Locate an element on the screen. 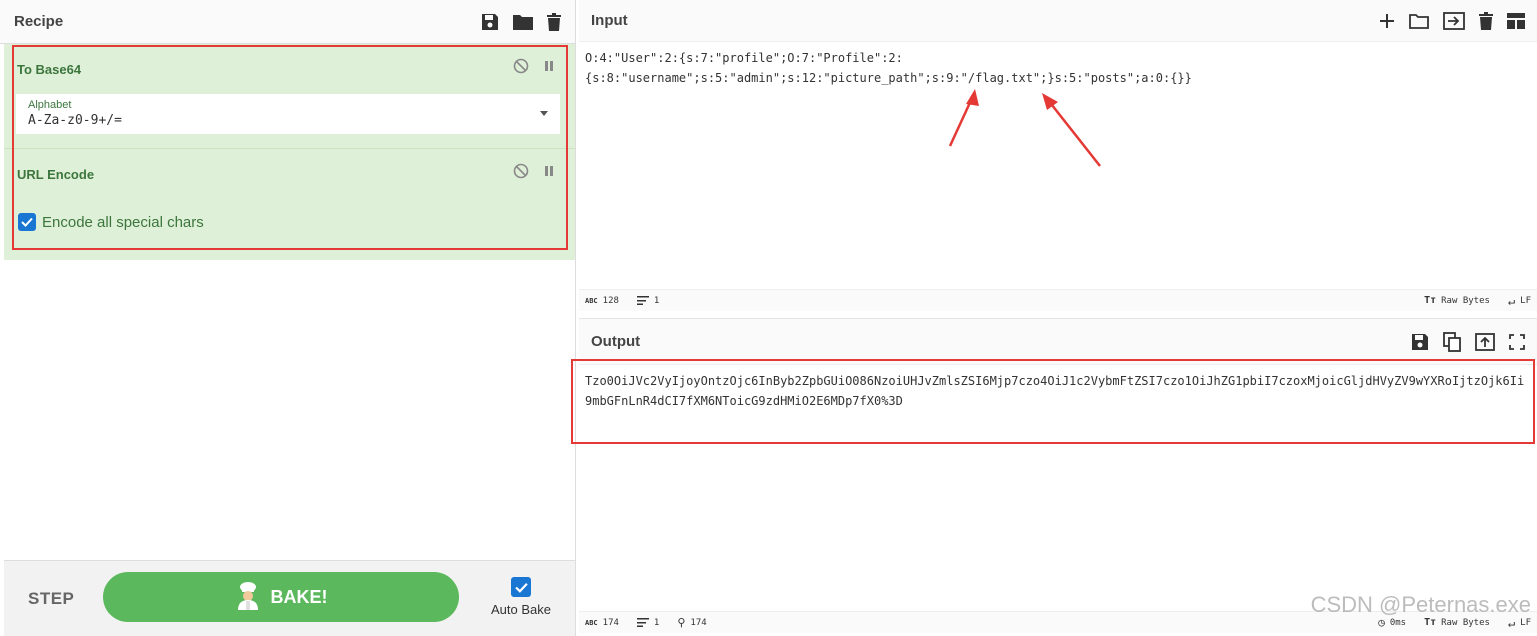 This screenshot has width=1537, height=636. input-title: Input is located at coordinates (609, 20).